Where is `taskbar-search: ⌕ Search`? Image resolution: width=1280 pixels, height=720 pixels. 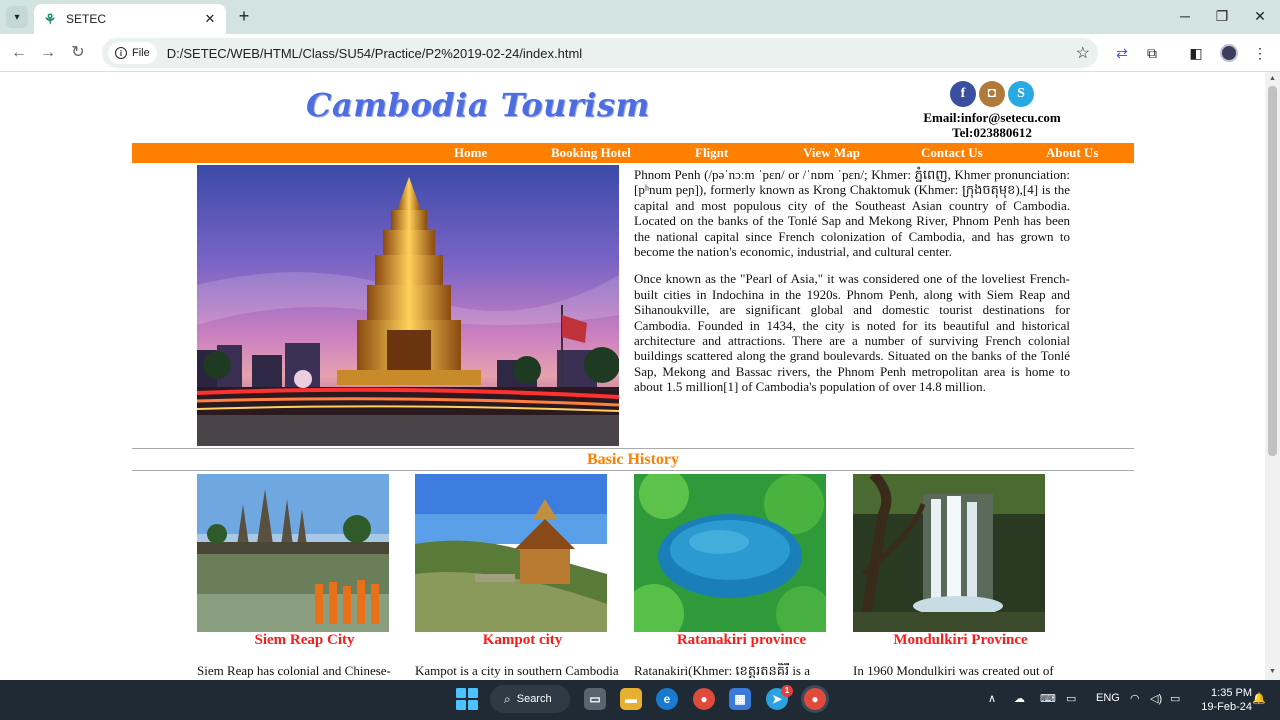 taskbar-search: ⌕ Search is located at coordinates (530, 699).